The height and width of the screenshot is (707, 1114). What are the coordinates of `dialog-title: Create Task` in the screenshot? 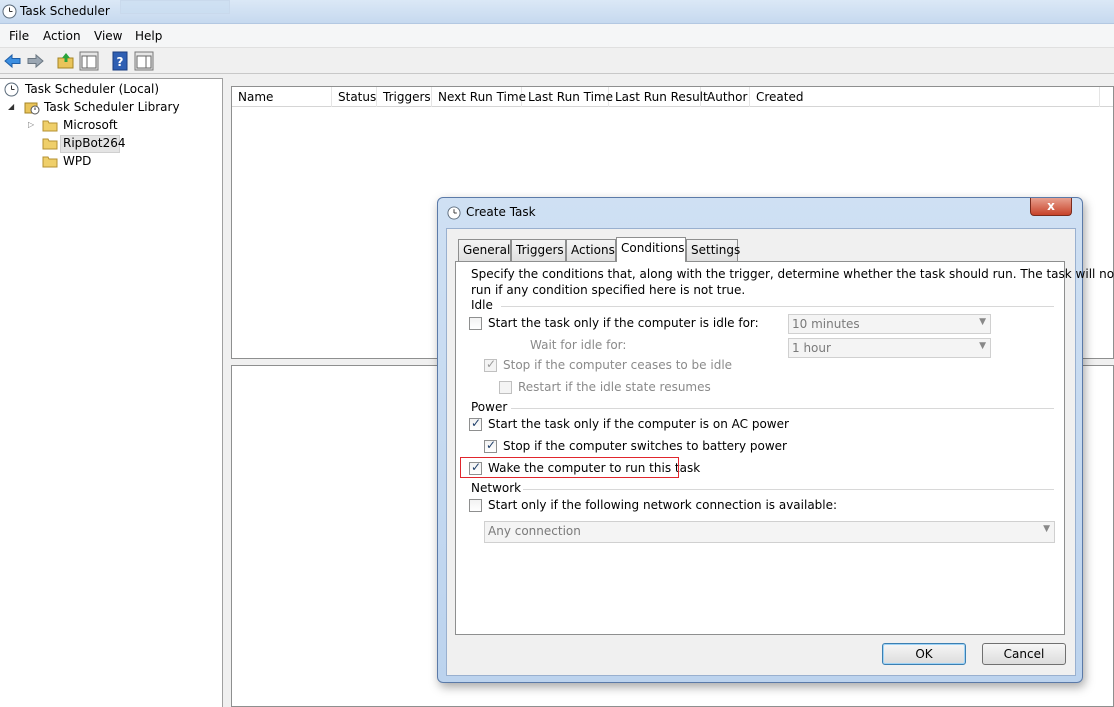 It's located at (501, 212).